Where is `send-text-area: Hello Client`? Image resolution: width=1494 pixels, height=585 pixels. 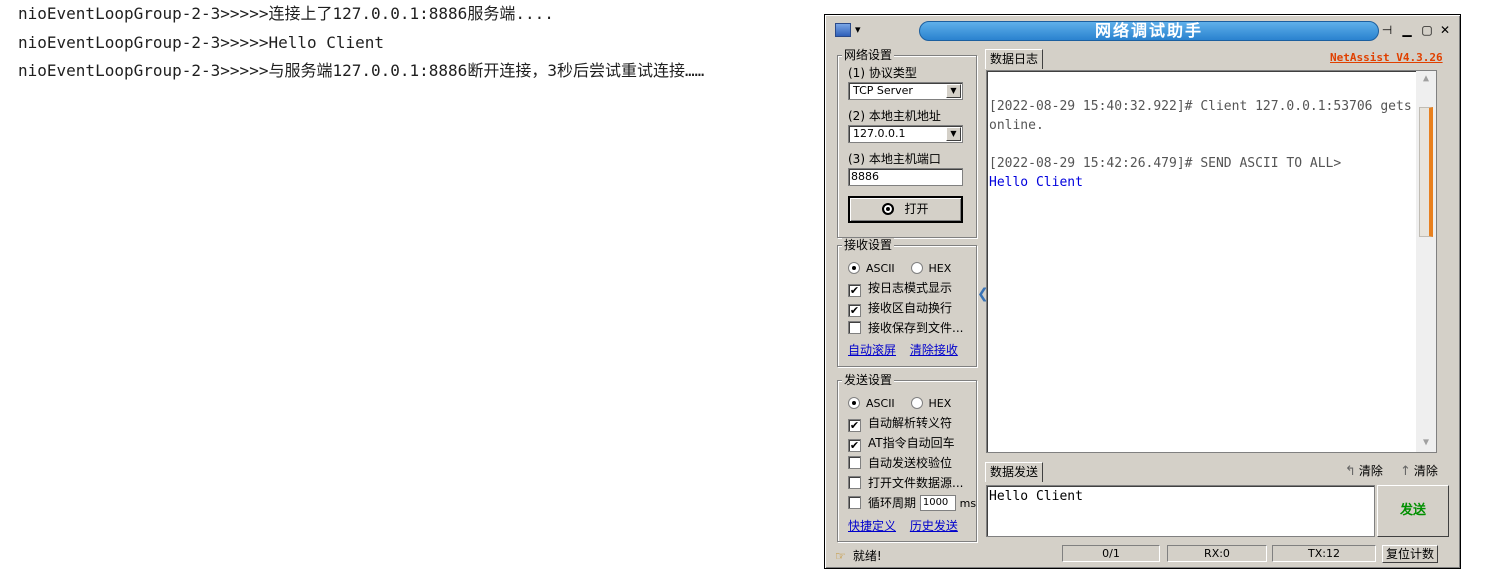 send-text-area: Hello Client is located at coordinates (1180, 511).